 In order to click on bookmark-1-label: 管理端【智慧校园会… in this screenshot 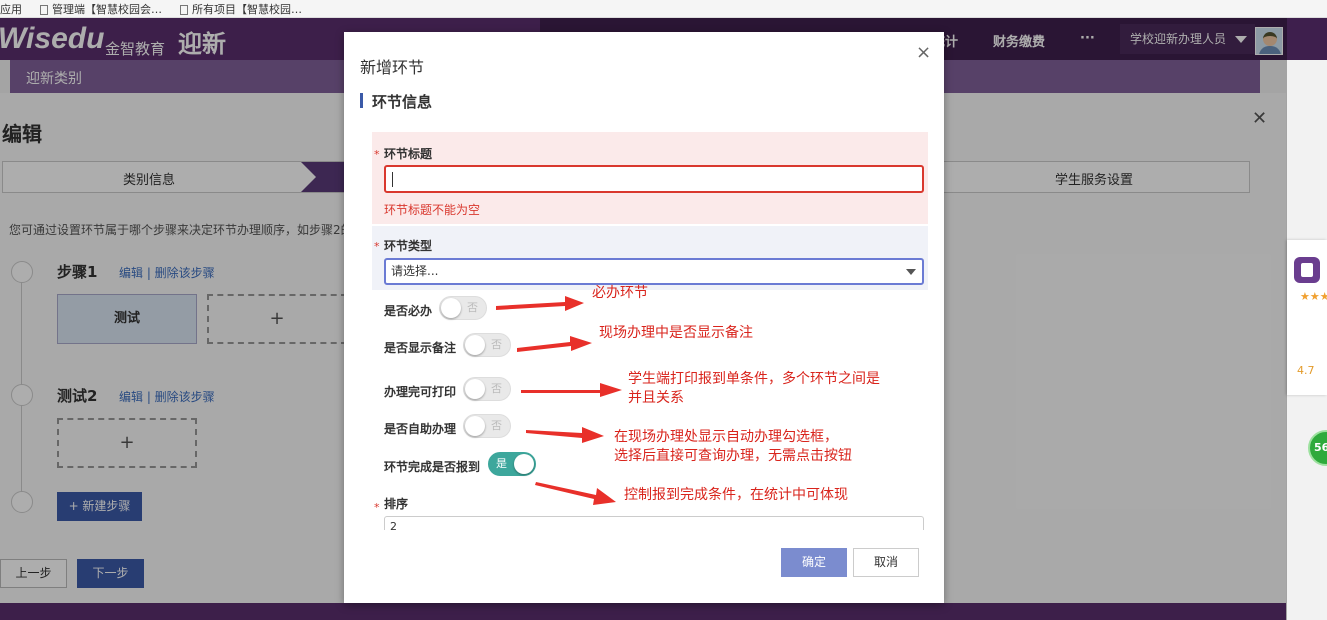, I will do `click(107, 9)`.